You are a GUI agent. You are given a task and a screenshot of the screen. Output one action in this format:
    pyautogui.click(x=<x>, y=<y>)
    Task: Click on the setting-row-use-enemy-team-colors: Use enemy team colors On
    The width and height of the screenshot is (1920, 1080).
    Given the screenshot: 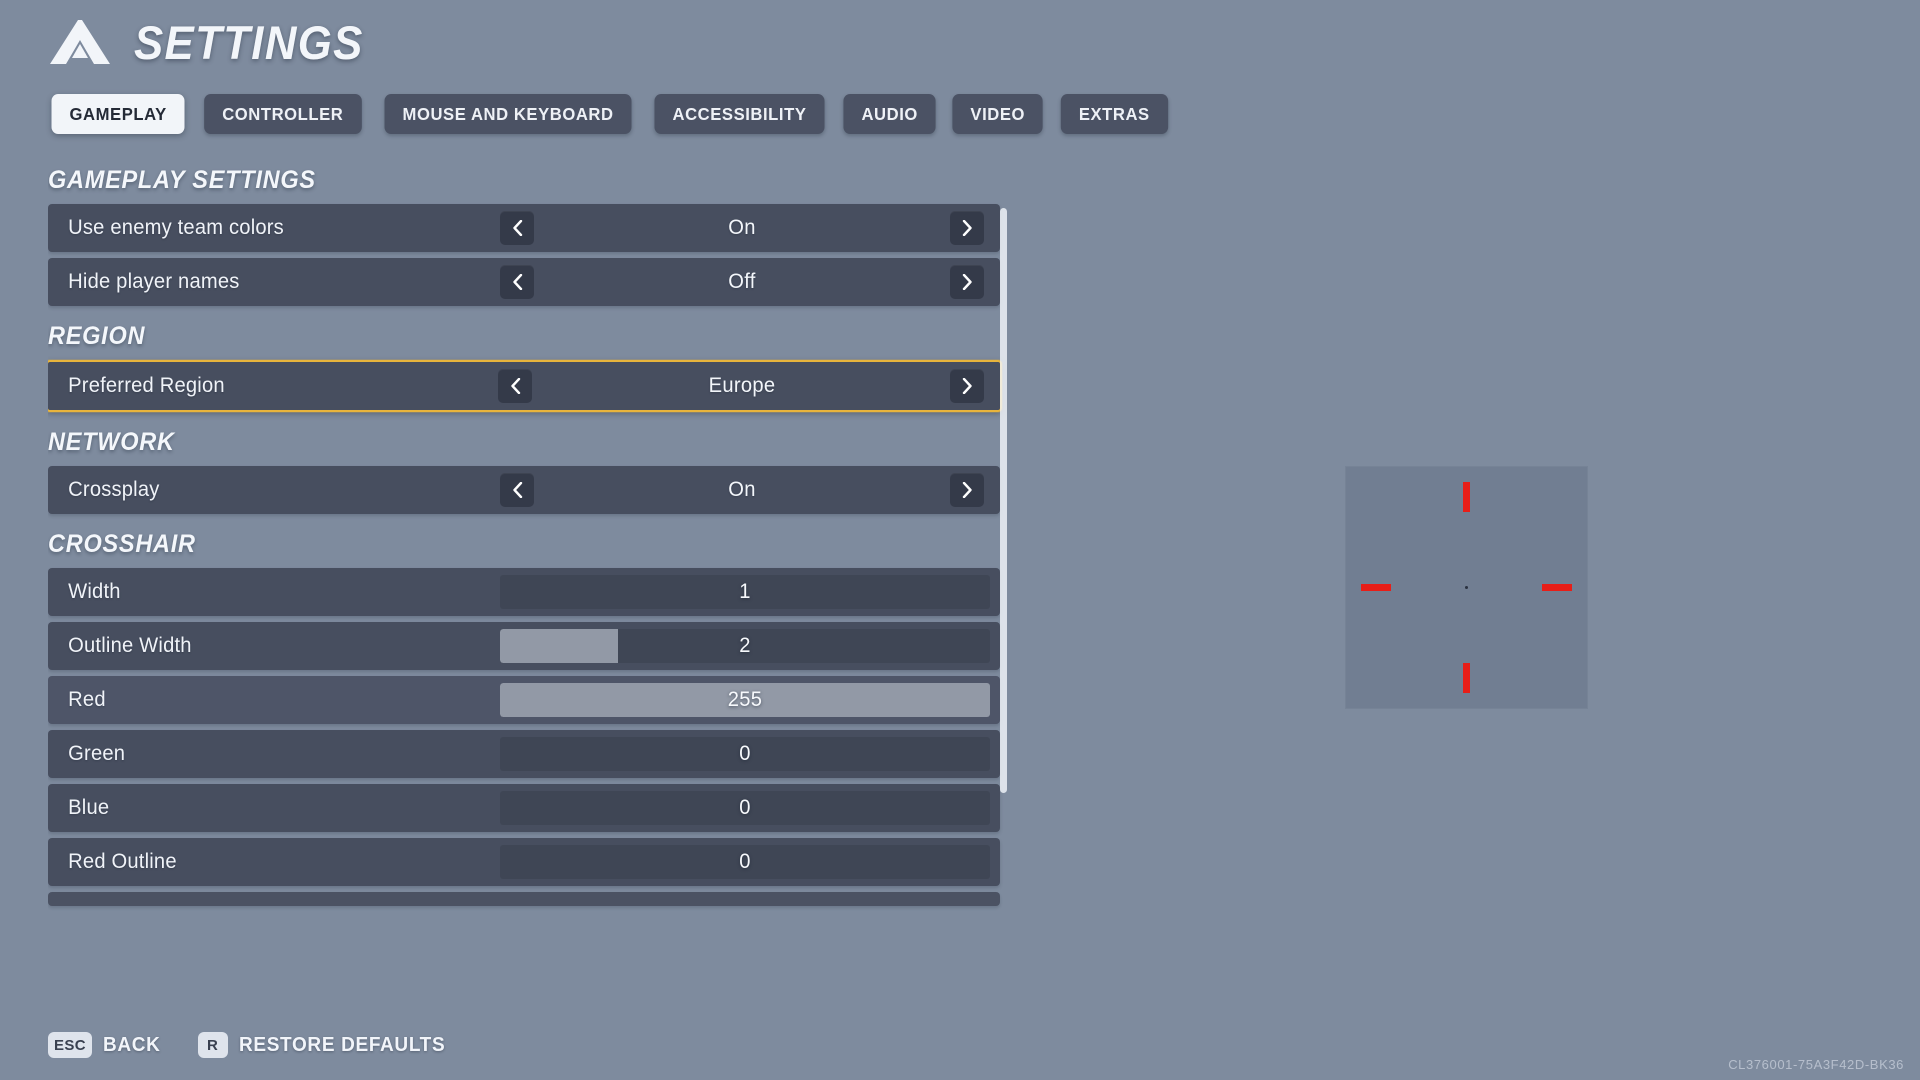 What is the action you would take?
    pyautogui.click(x=524, y=228)
    